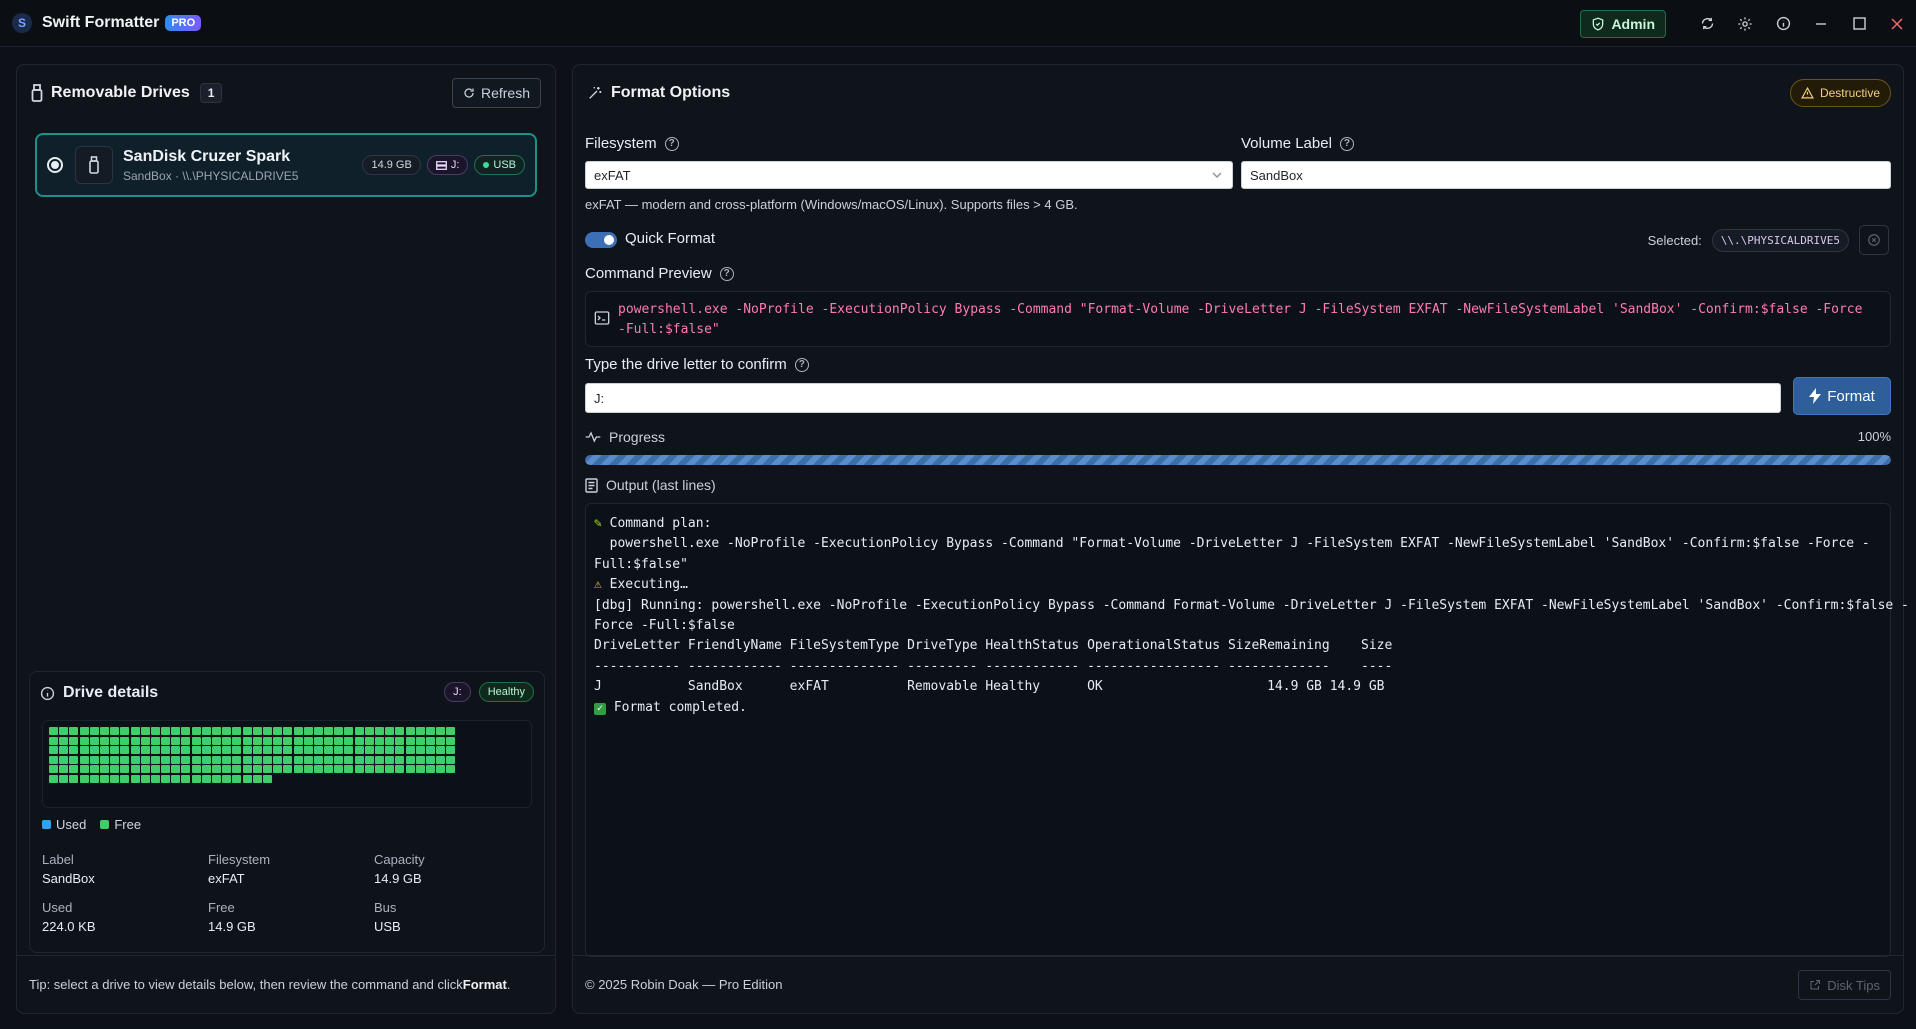  What do you see at coordinates (1745, 23) in the screenshot?
I see `settings-button` at bounding box center [1745, 23].